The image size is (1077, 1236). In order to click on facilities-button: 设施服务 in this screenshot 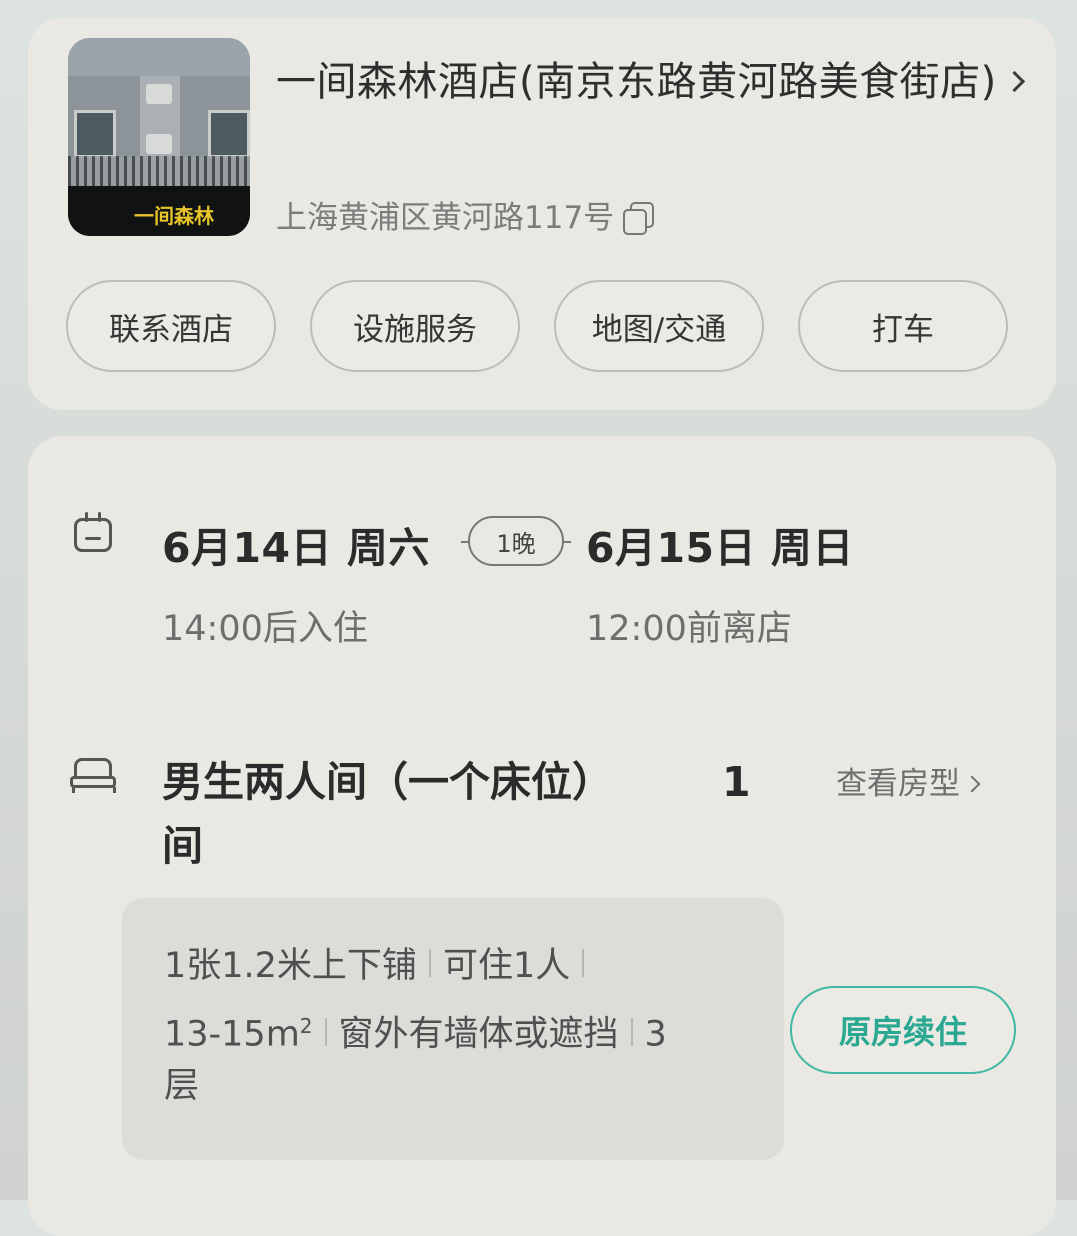, I will do `click(415, 326)`.